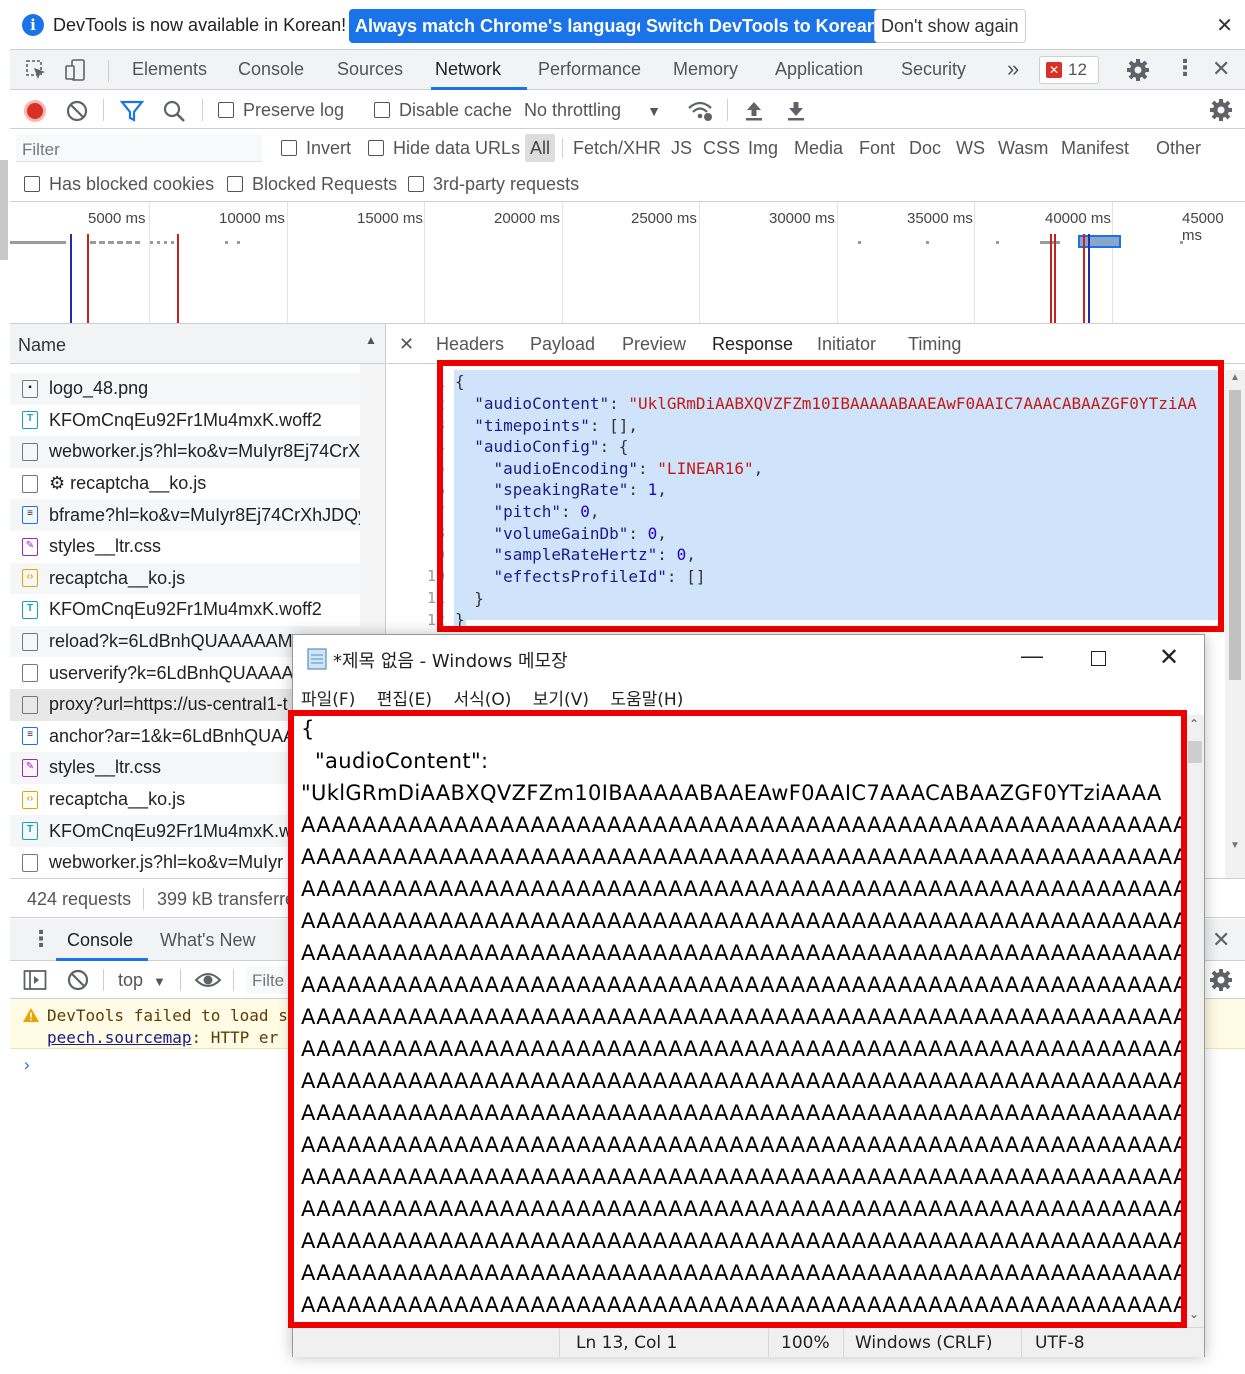 This screenshot has height=1374, width=1245. Describe the element at coordinates (1195, 1021) in the screenshot. I see `notepad-scrollbar: ⌃ ⌄` at that location.